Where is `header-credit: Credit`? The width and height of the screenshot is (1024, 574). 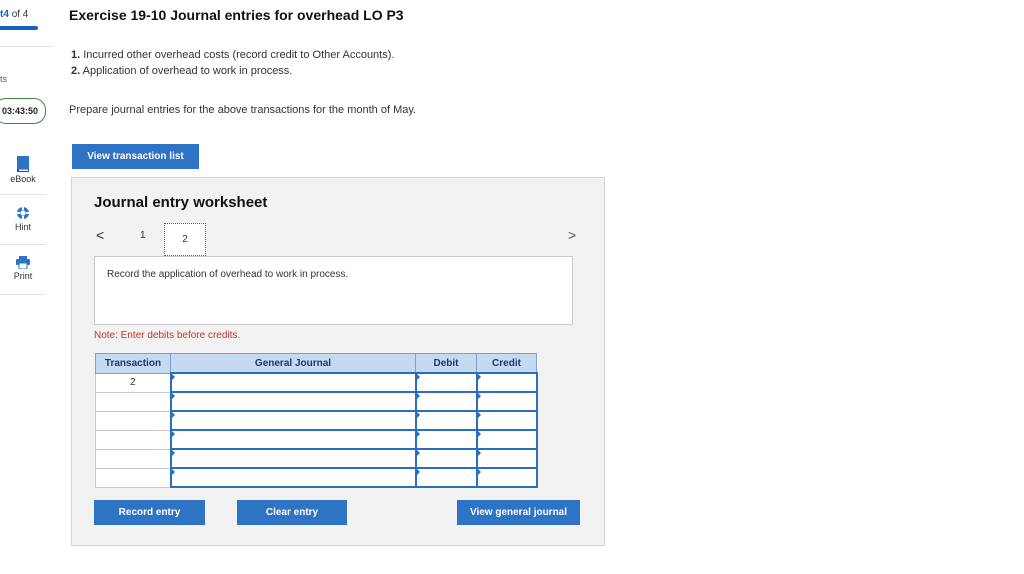 header-credit: Credit is located at coordinates (506, 363).